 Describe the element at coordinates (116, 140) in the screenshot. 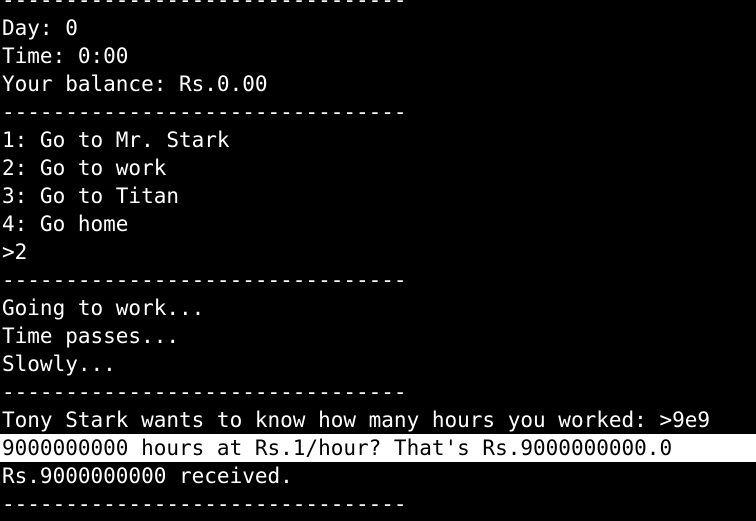

I see `menu-option-mr-stark: 1: Go to Mr. Stark` at that location.